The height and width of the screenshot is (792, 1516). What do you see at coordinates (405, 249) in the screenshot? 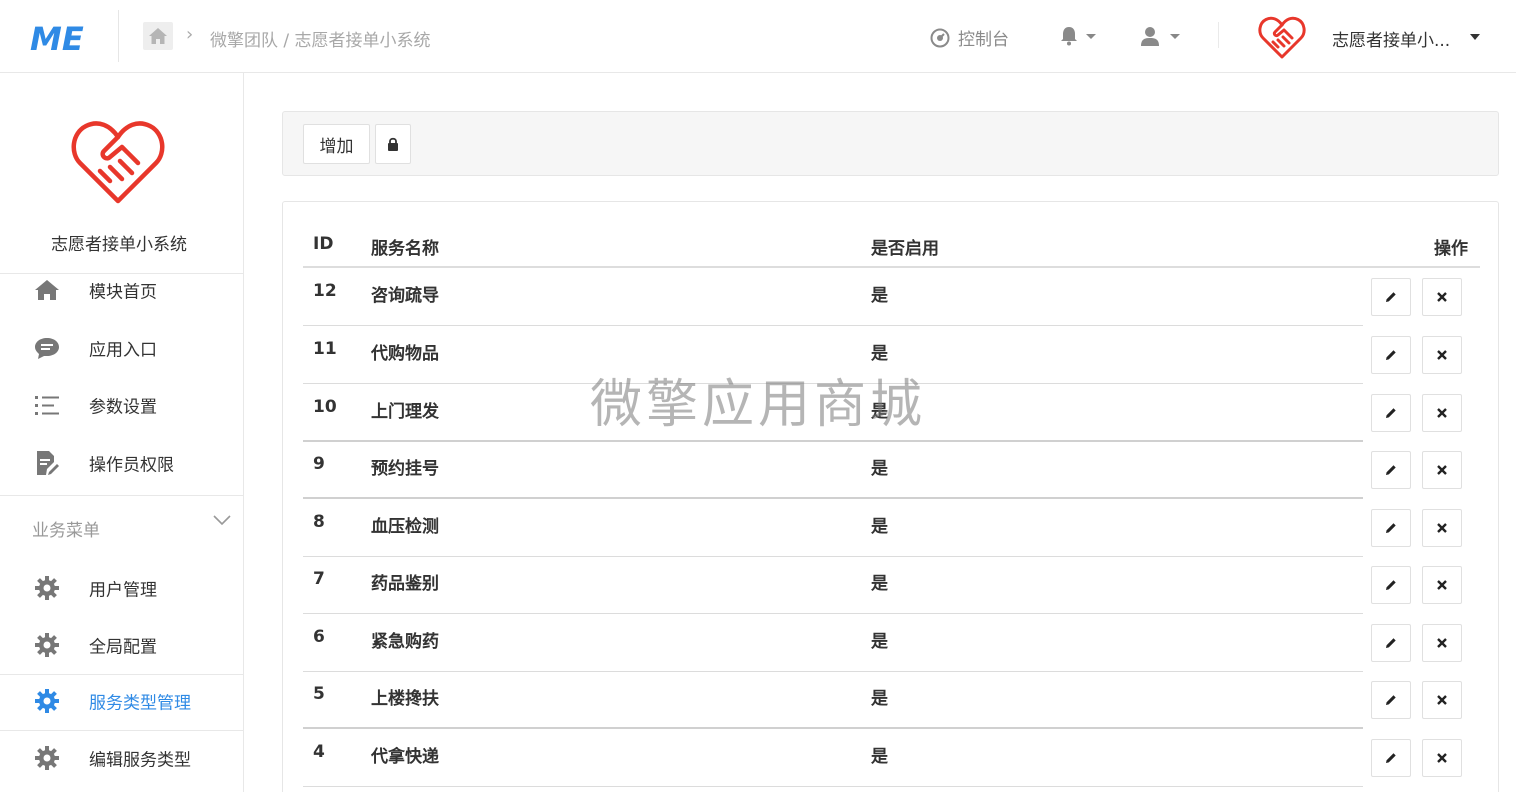
I see `header-name: 服务名称` at bounding box center [405, 249].